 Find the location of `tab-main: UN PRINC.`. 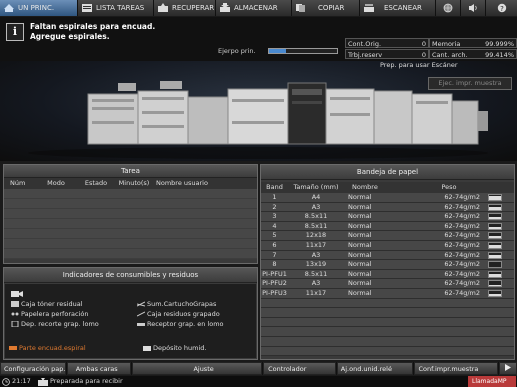

tab-main: UN PRINC. is located at coordinates (39, 8).